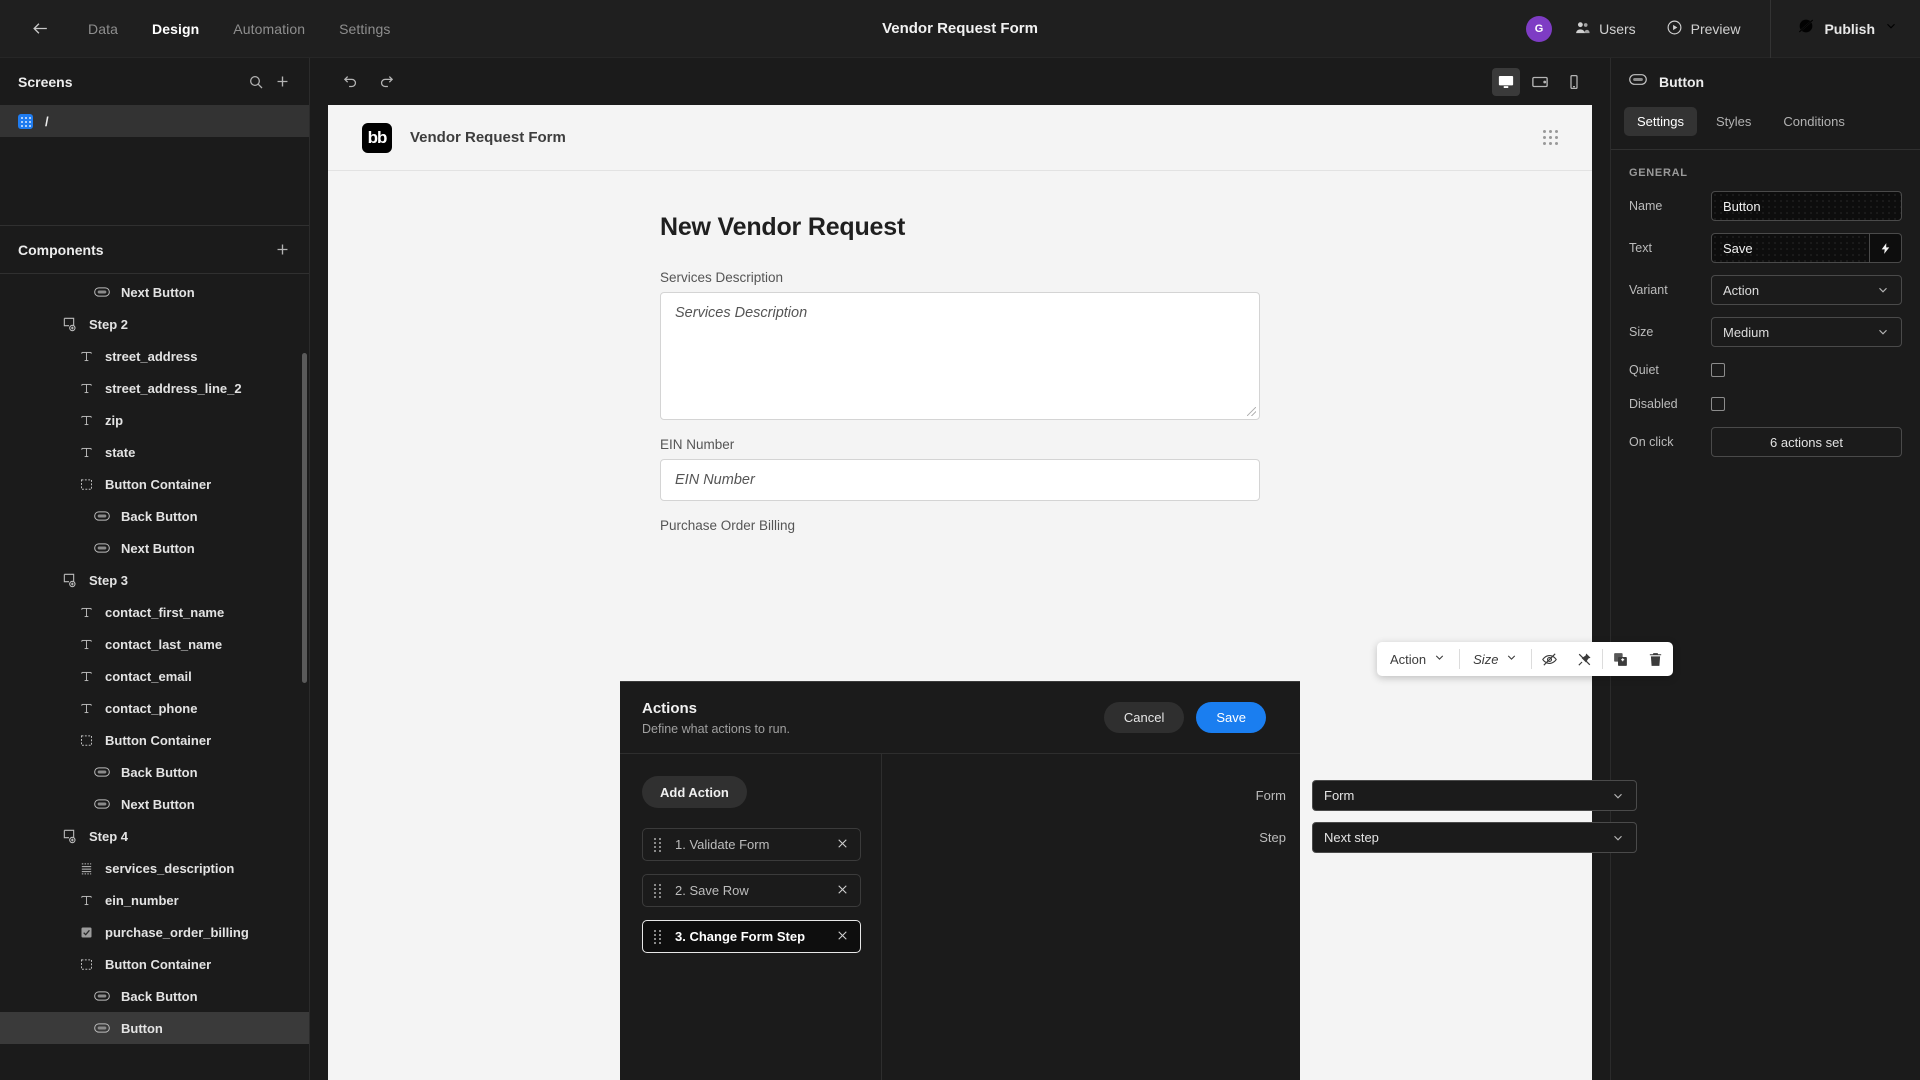 The height and width of the screenshot is (1080, 1920). I want to click on tree-item-label: Button Container, so click(158, 484).